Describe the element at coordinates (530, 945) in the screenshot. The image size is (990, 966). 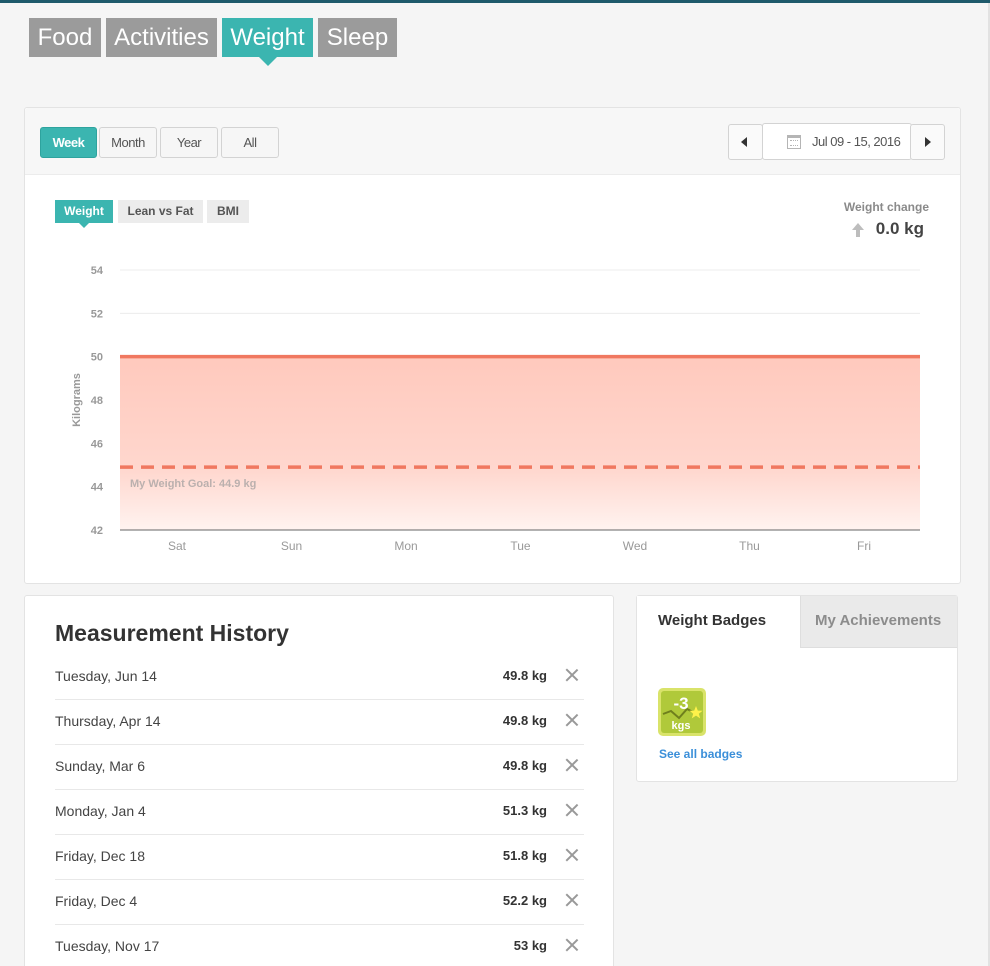
I see `history-value: 53 kg` at that location.